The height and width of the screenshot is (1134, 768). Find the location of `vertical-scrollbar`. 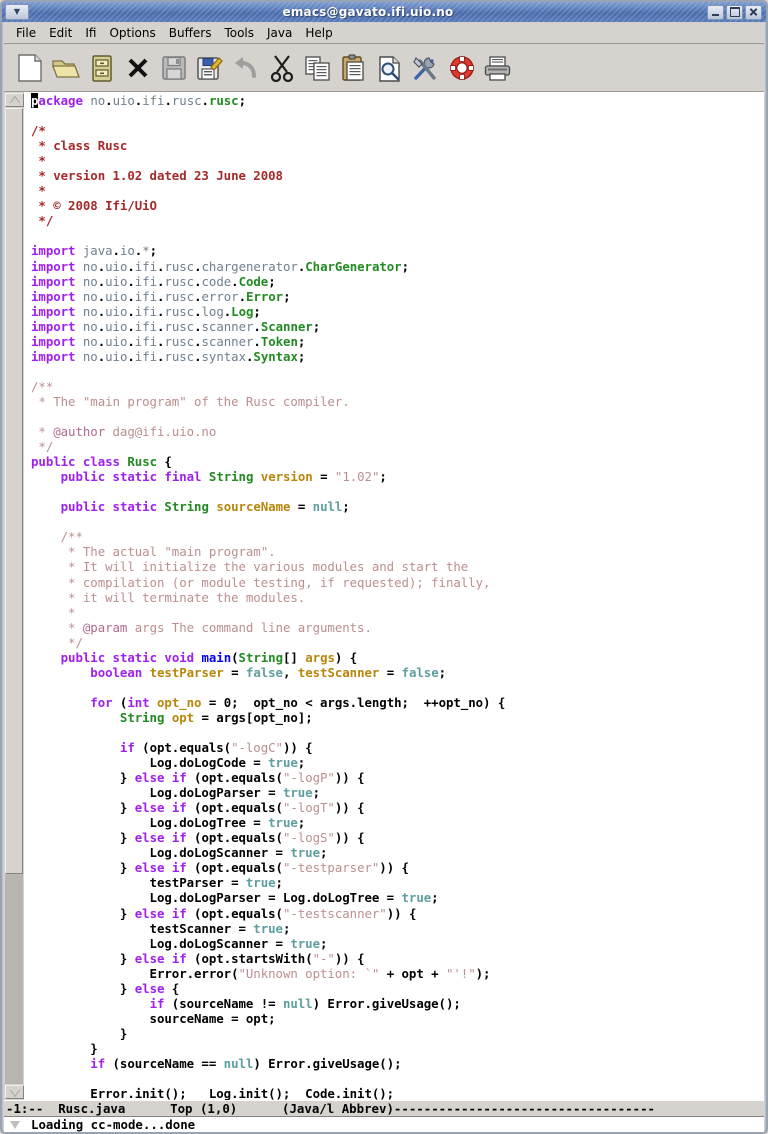

vertical-scrollbar is located at coordinates (14, 596).